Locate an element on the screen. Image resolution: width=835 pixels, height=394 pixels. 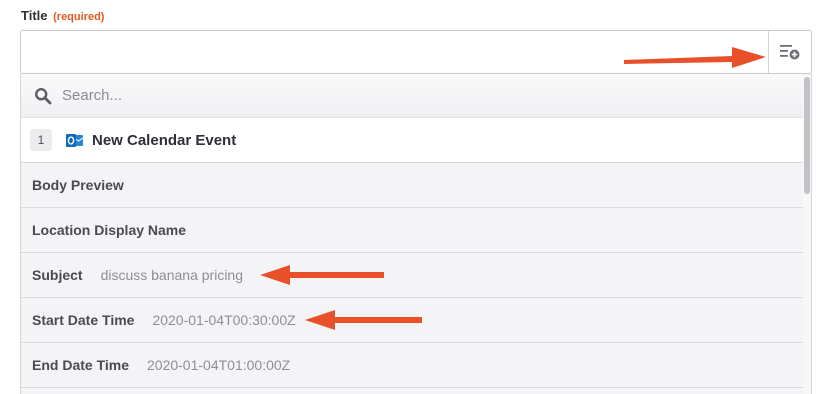
scrollbar is located at coordinates (807, 234).